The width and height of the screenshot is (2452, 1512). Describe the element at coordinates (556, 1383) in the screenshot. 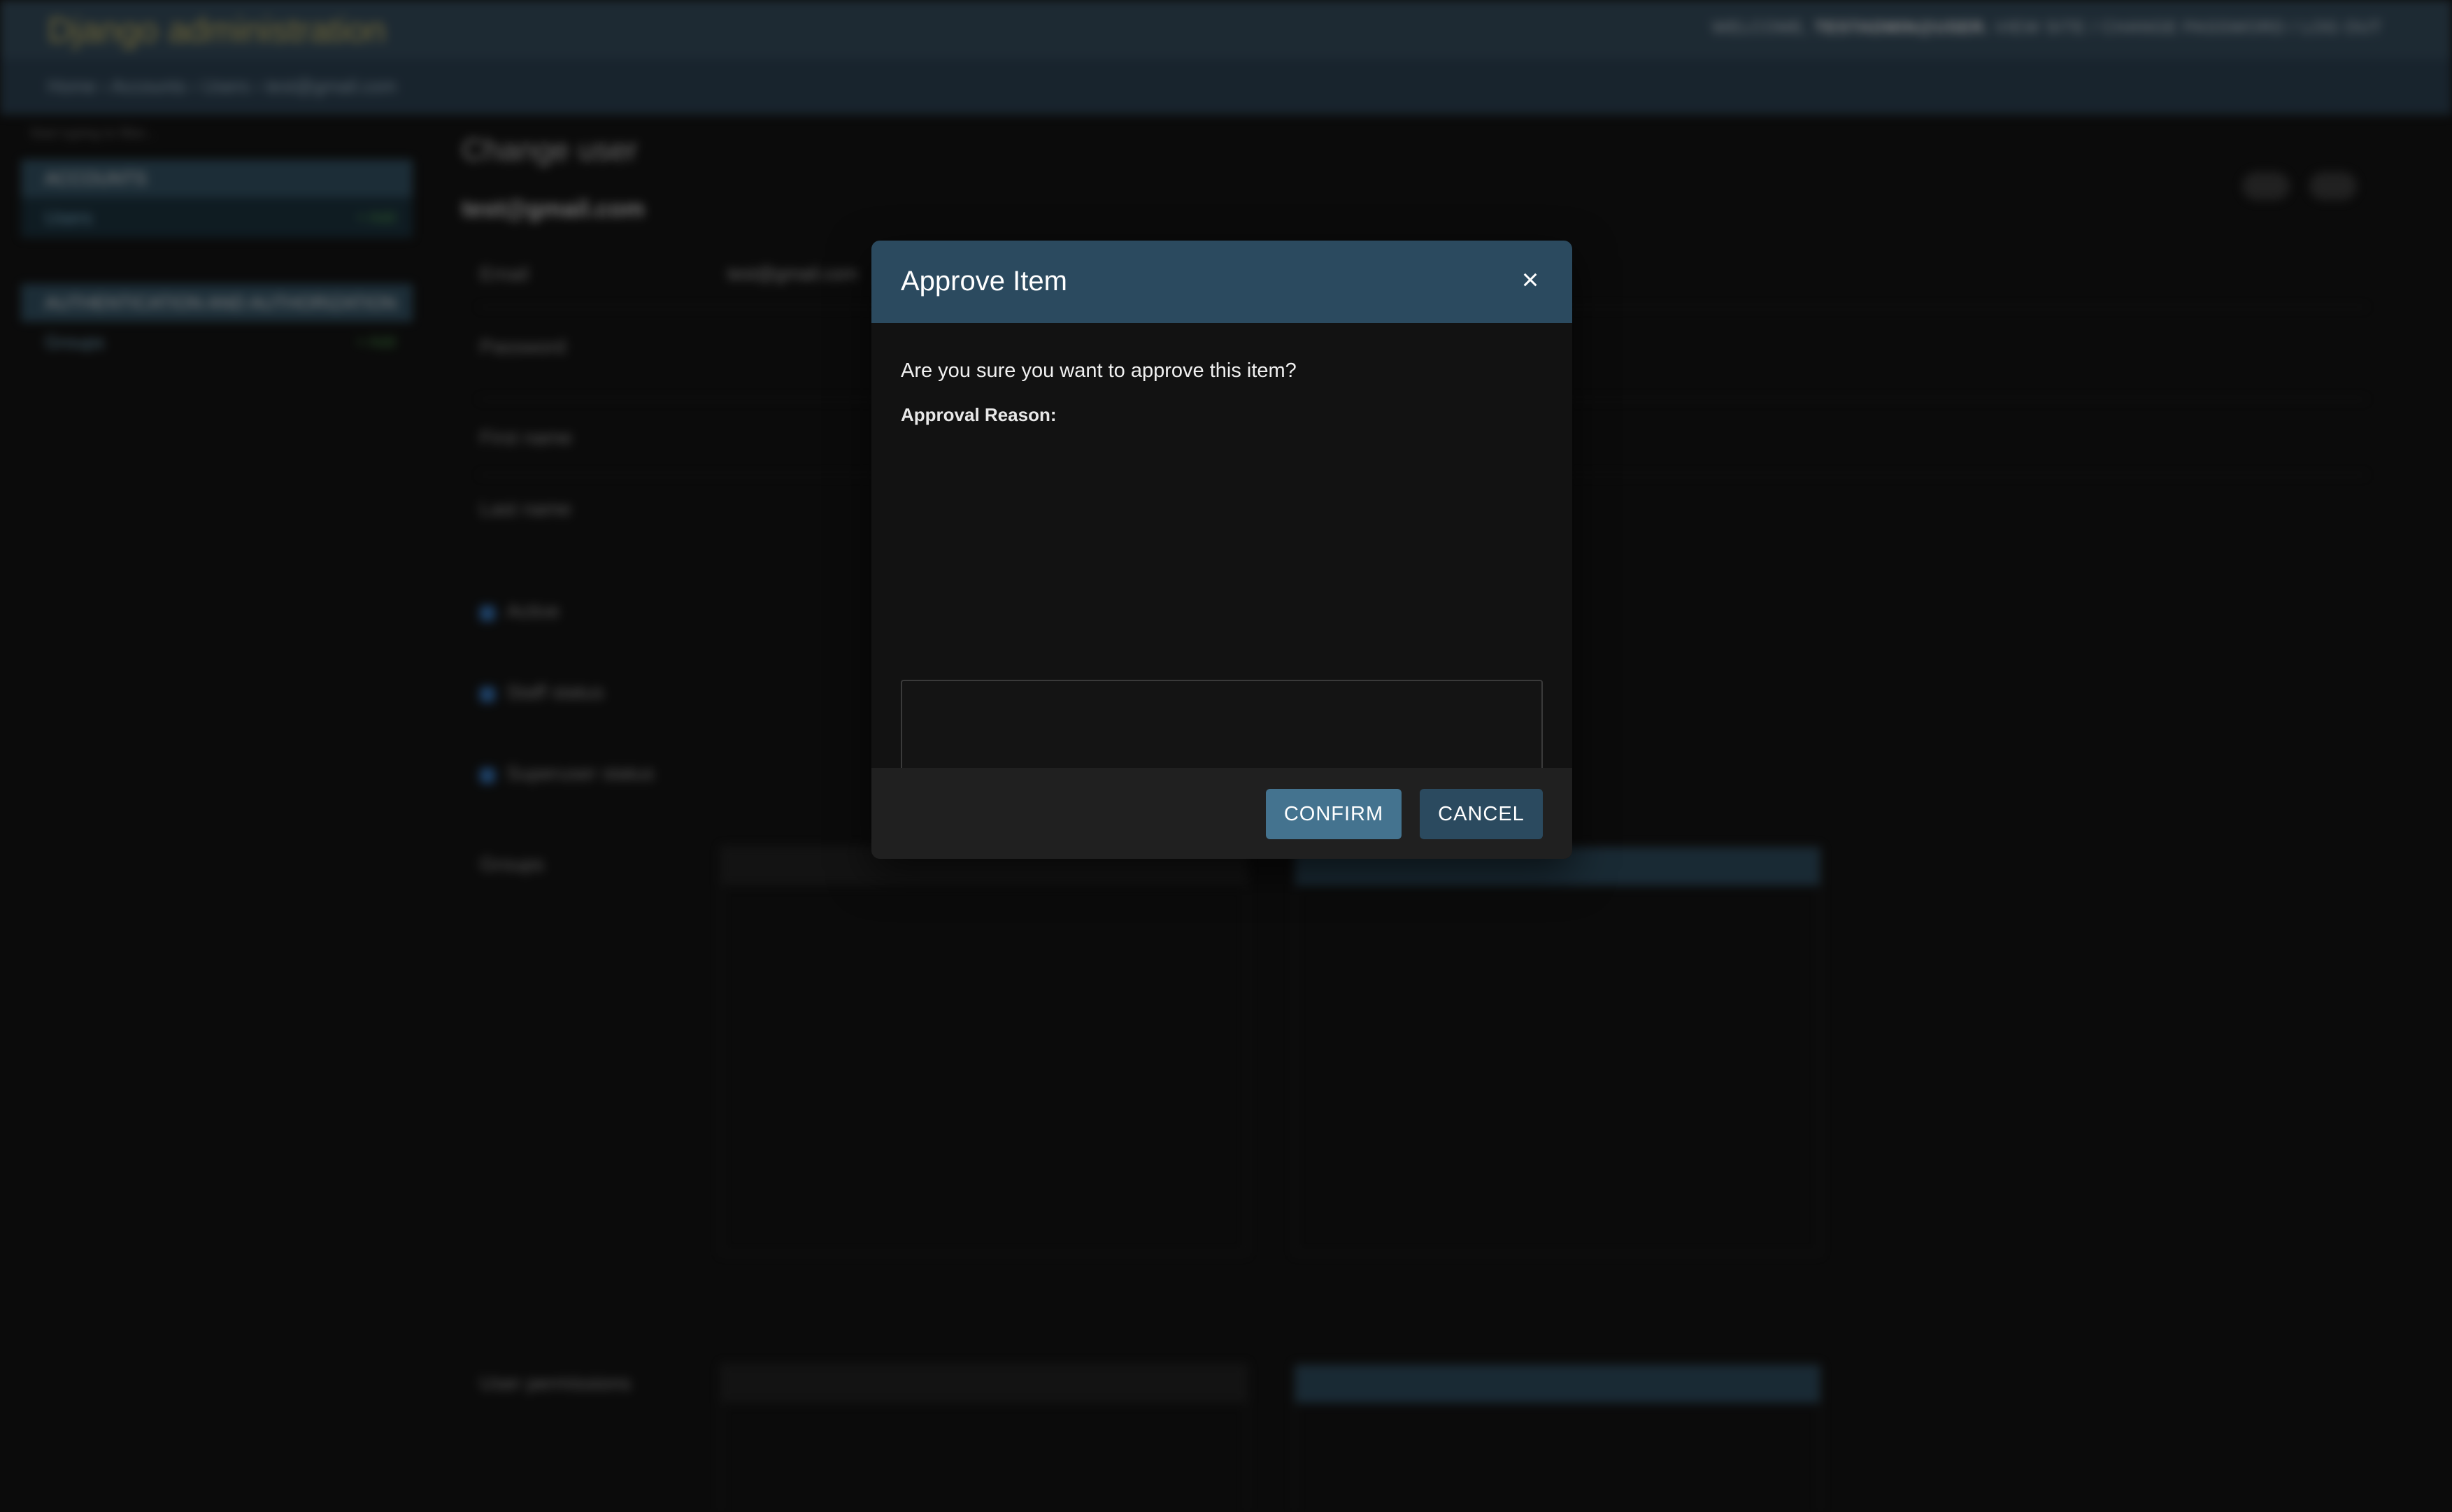

I see `permissions-label: User permissions` at that location.